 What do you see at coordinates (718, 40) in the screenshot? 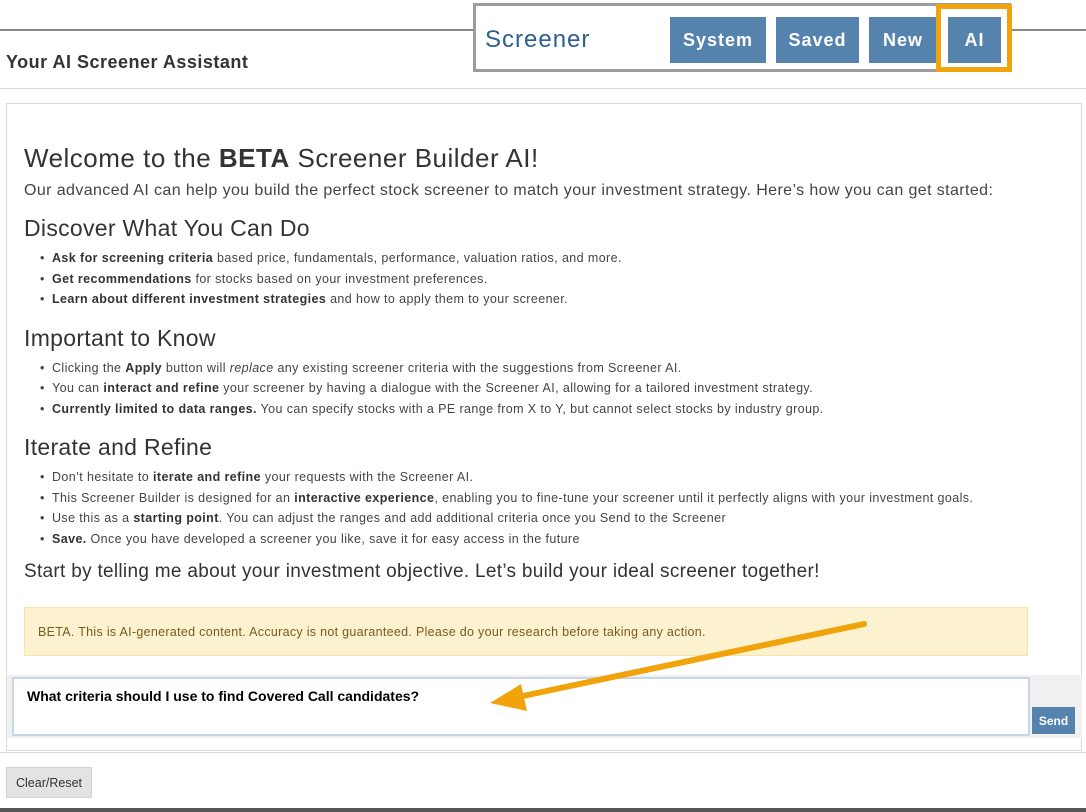
I see `system-button: System` at bounding box center [718, 40].